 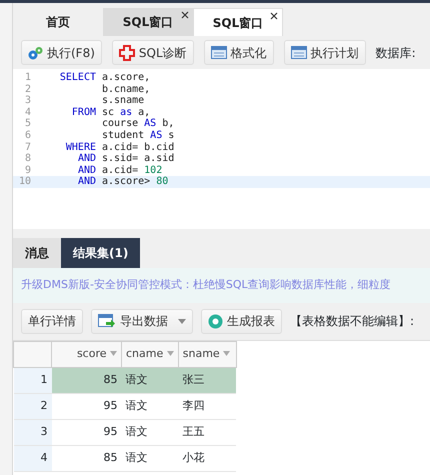 What do you see at coordinates (207, 432) in the screenshot?
I see `table-cell: 王五` at bounding box center [207, 432].